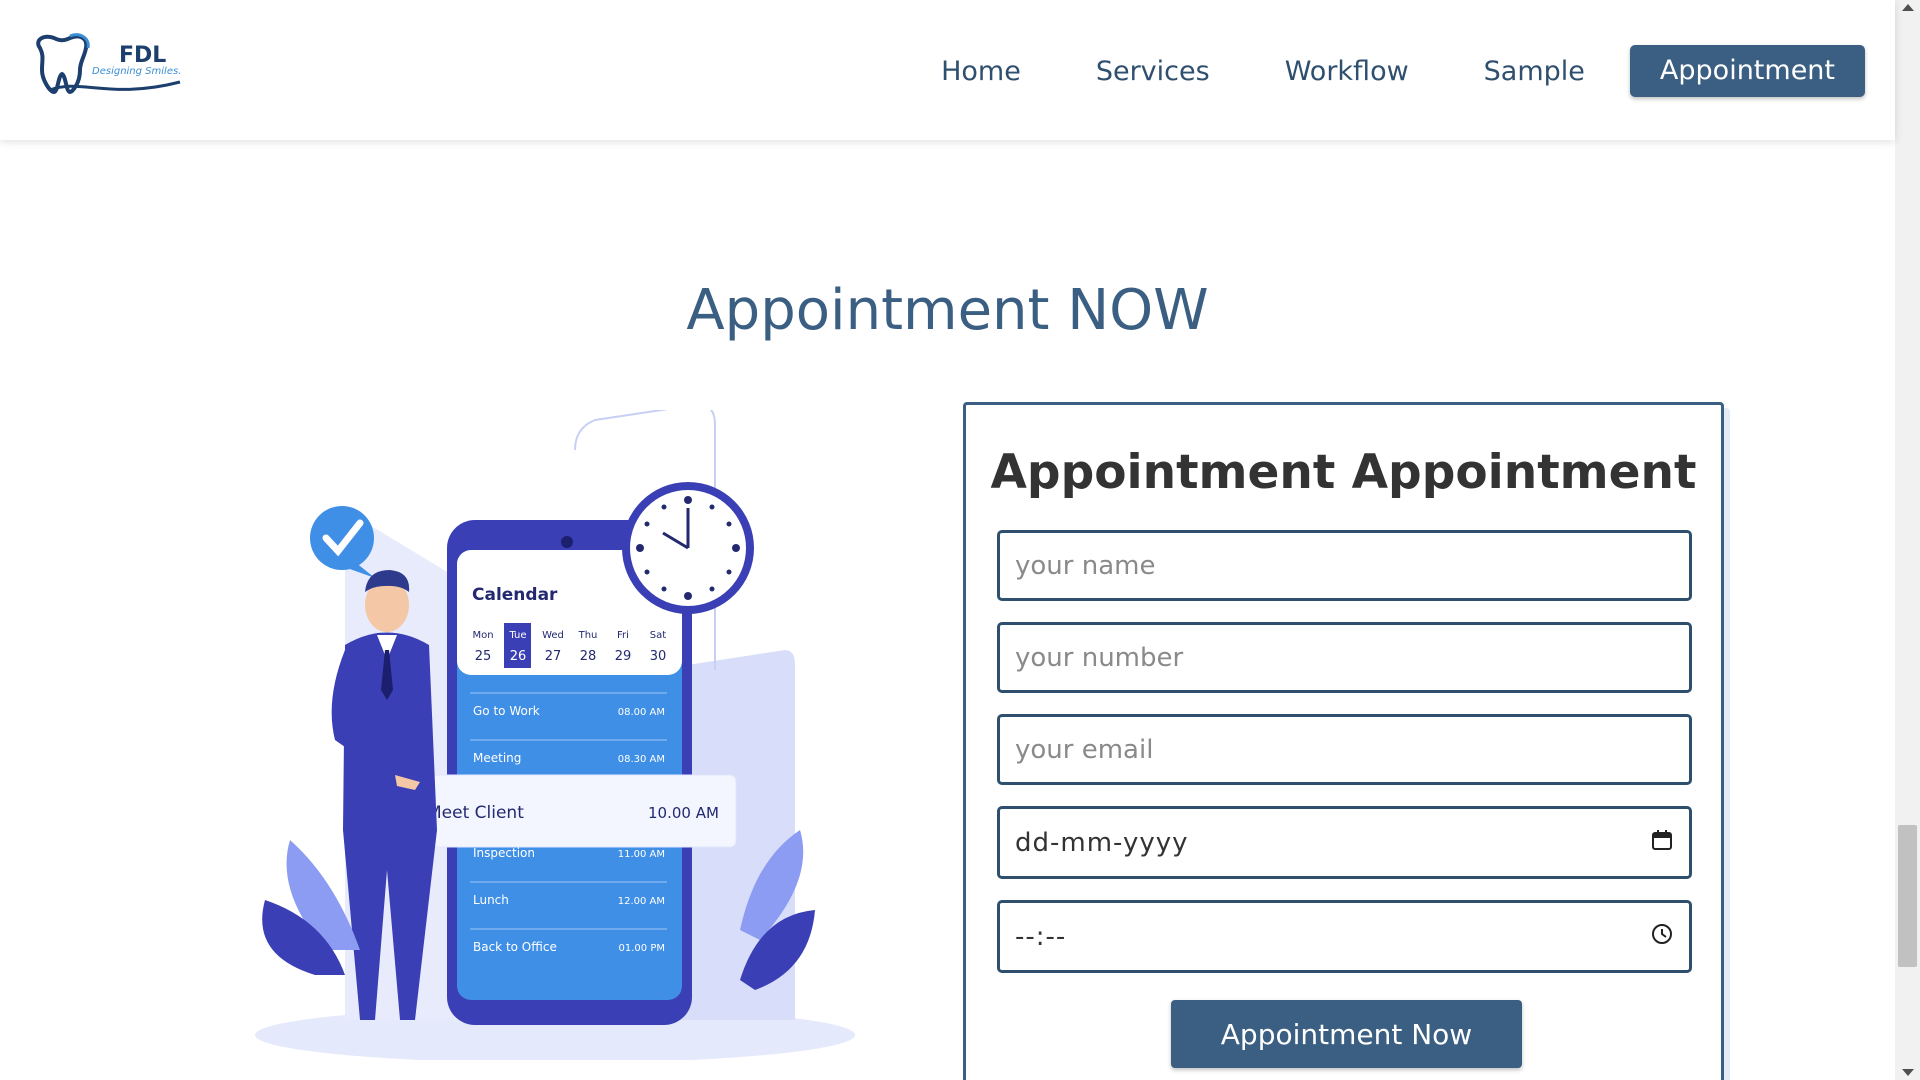 This screenshot has width=1920, height=1080. What do you see at coordinates (1153, 71) in the screenshot?
I see `nav-services: Services` at bounding box center [1153, 71].